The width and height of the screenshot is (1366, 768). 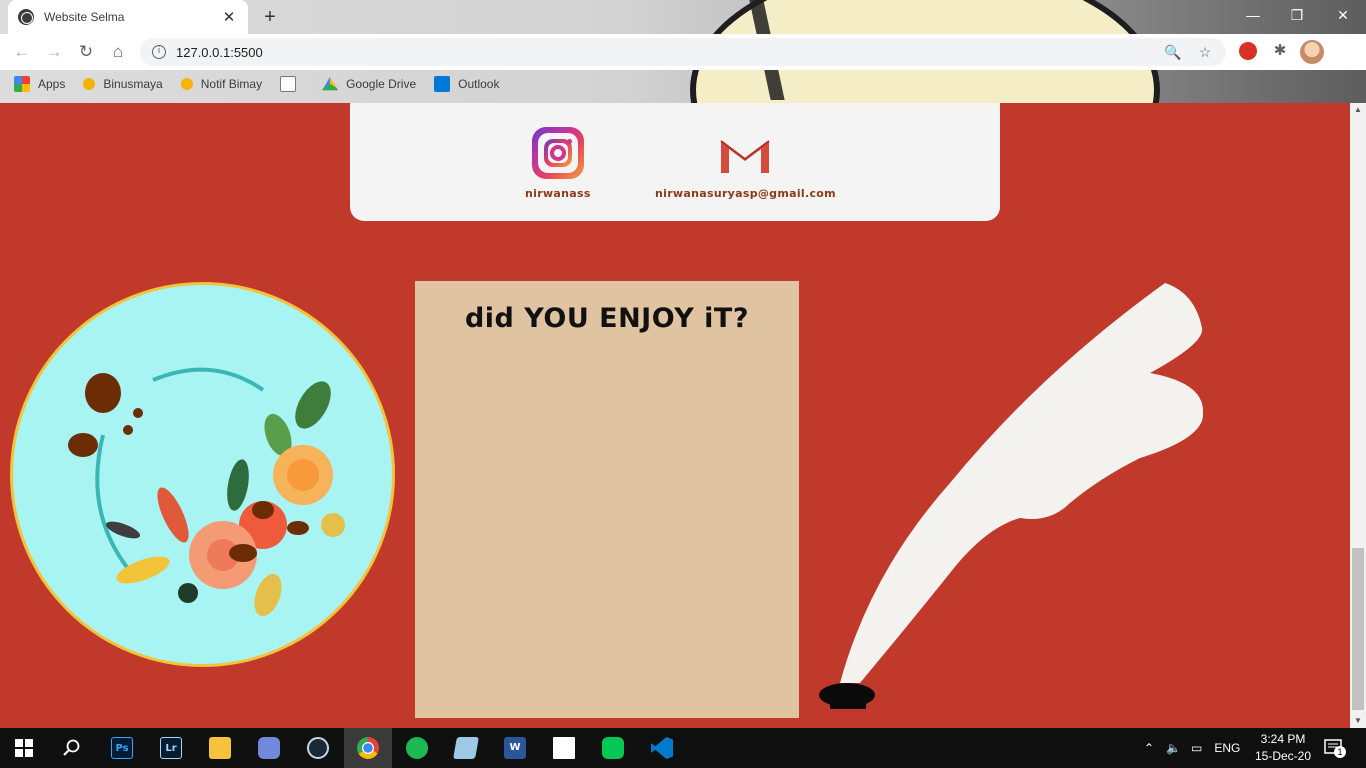 I want to click on spotify-icon, so click(x=417, y=748).